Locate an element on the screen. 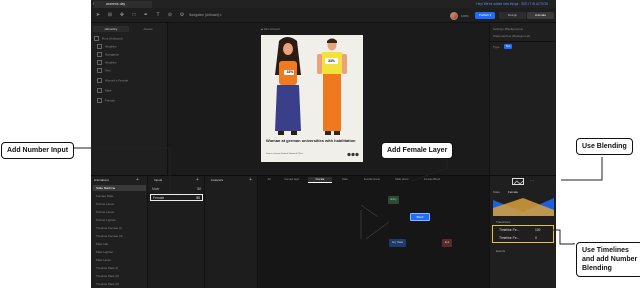  timeline-row: Timeline Fe... 0 is located at coordinates (524, 238).